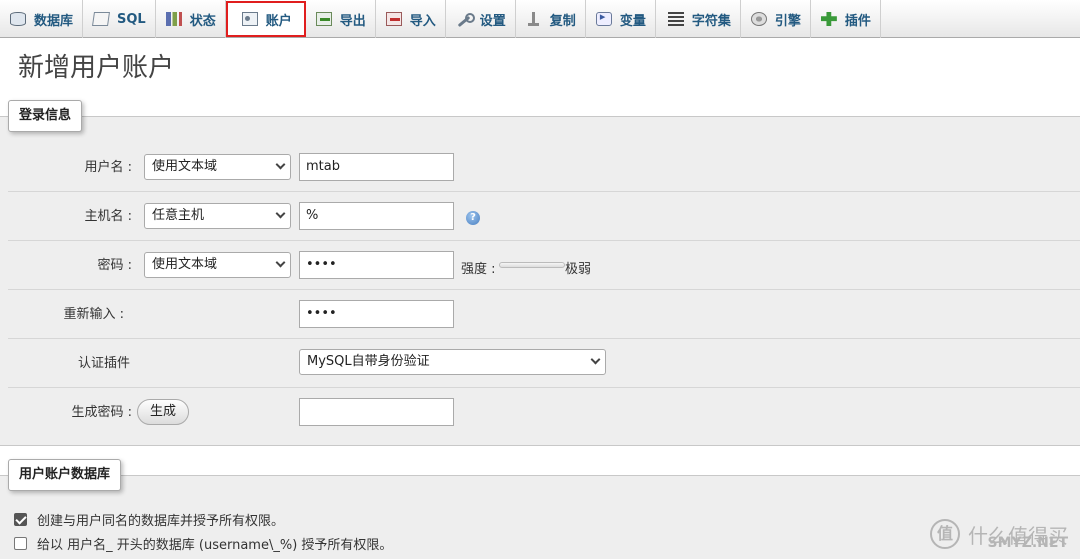  Describe the element at coordinates (544, 412) in the screenshot. I see `generate-password-row: 生成密码 : 生成` at that location.